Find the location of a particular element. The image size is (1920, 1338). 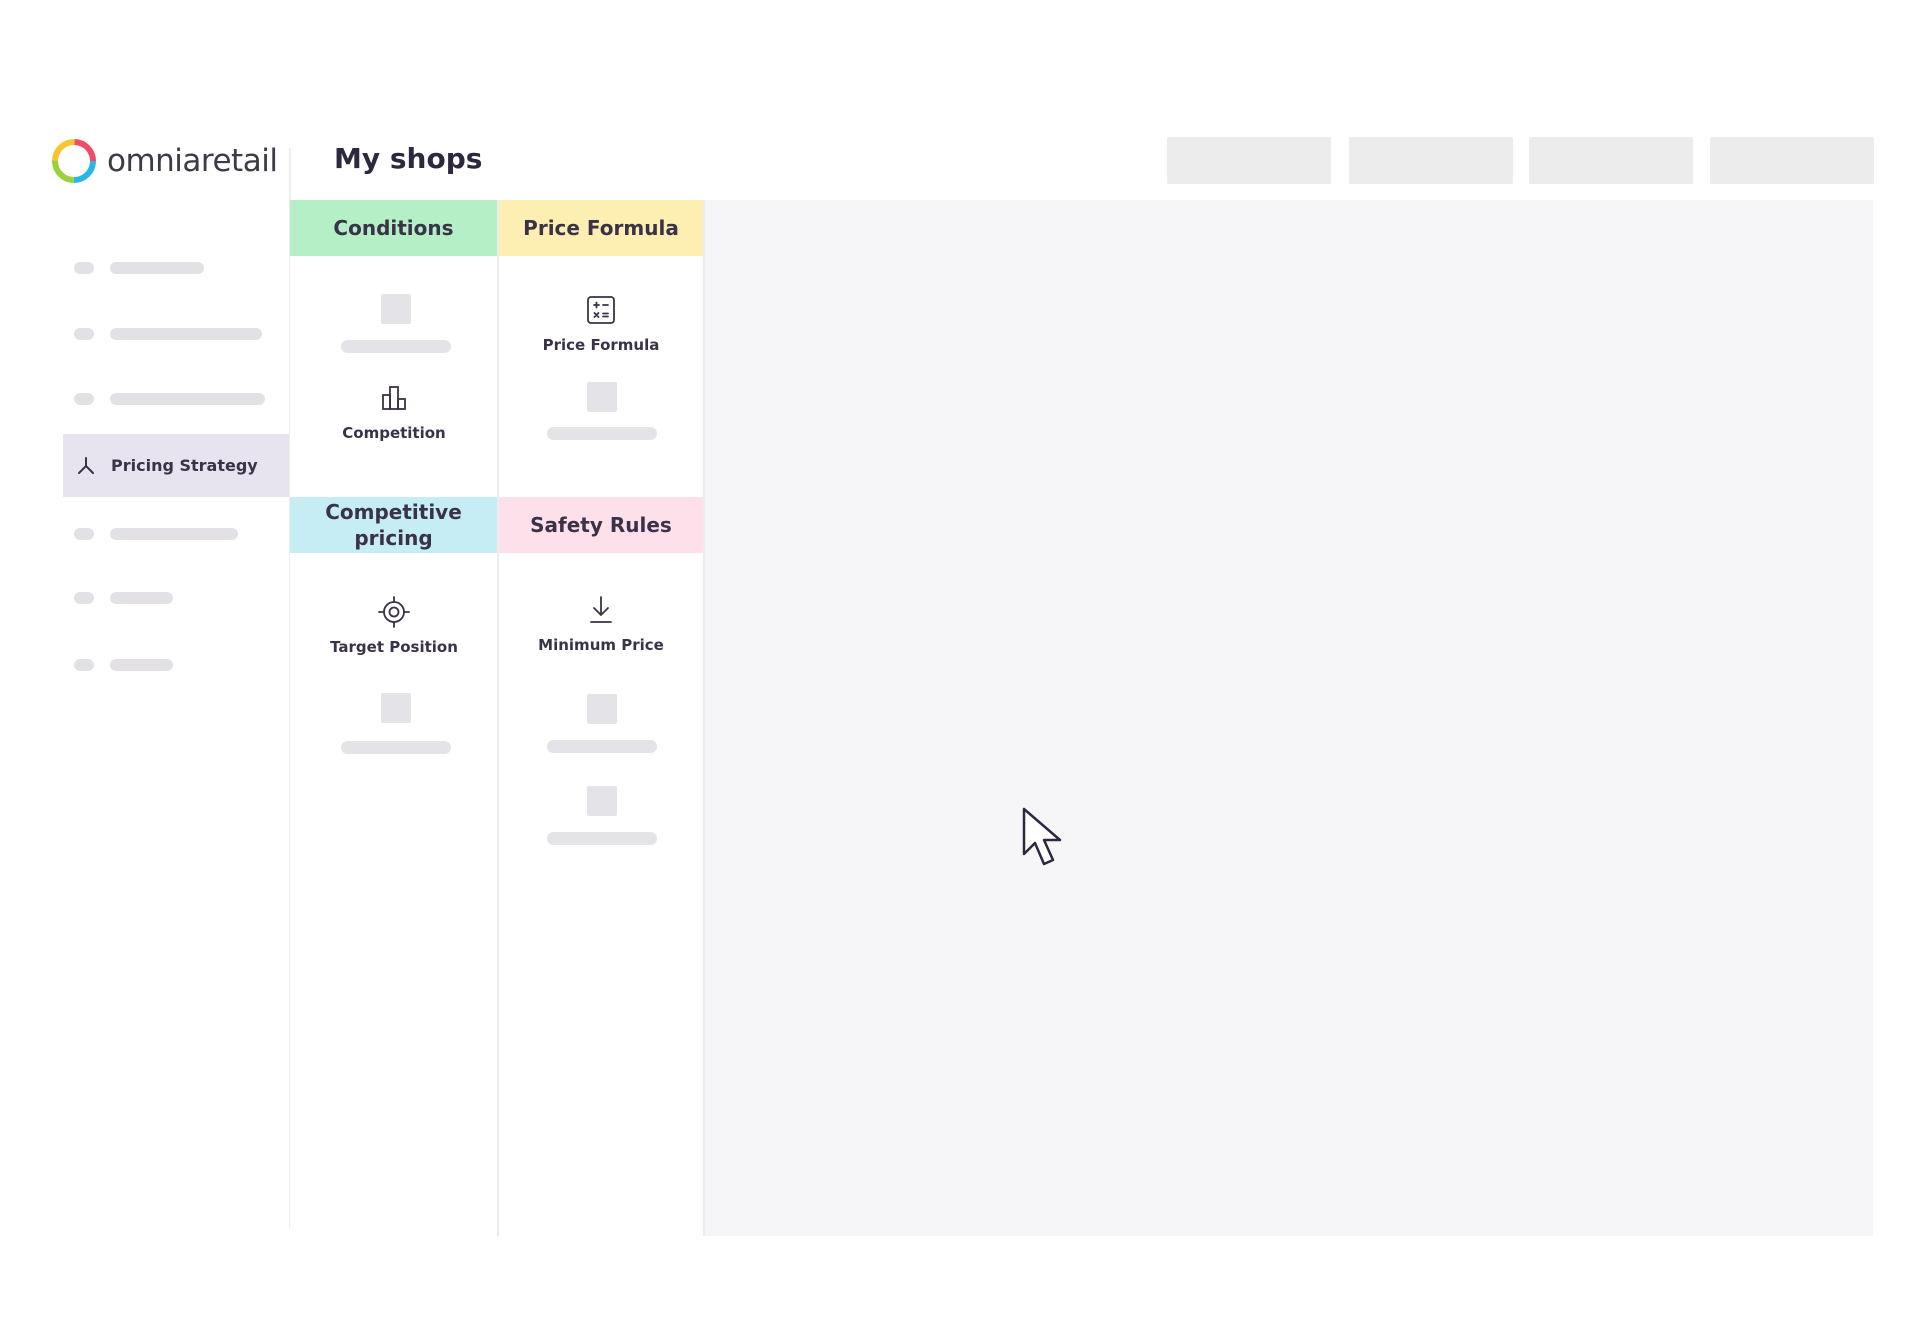

omniaretail-logo: omniaretail is located at coordinates (163, 161).